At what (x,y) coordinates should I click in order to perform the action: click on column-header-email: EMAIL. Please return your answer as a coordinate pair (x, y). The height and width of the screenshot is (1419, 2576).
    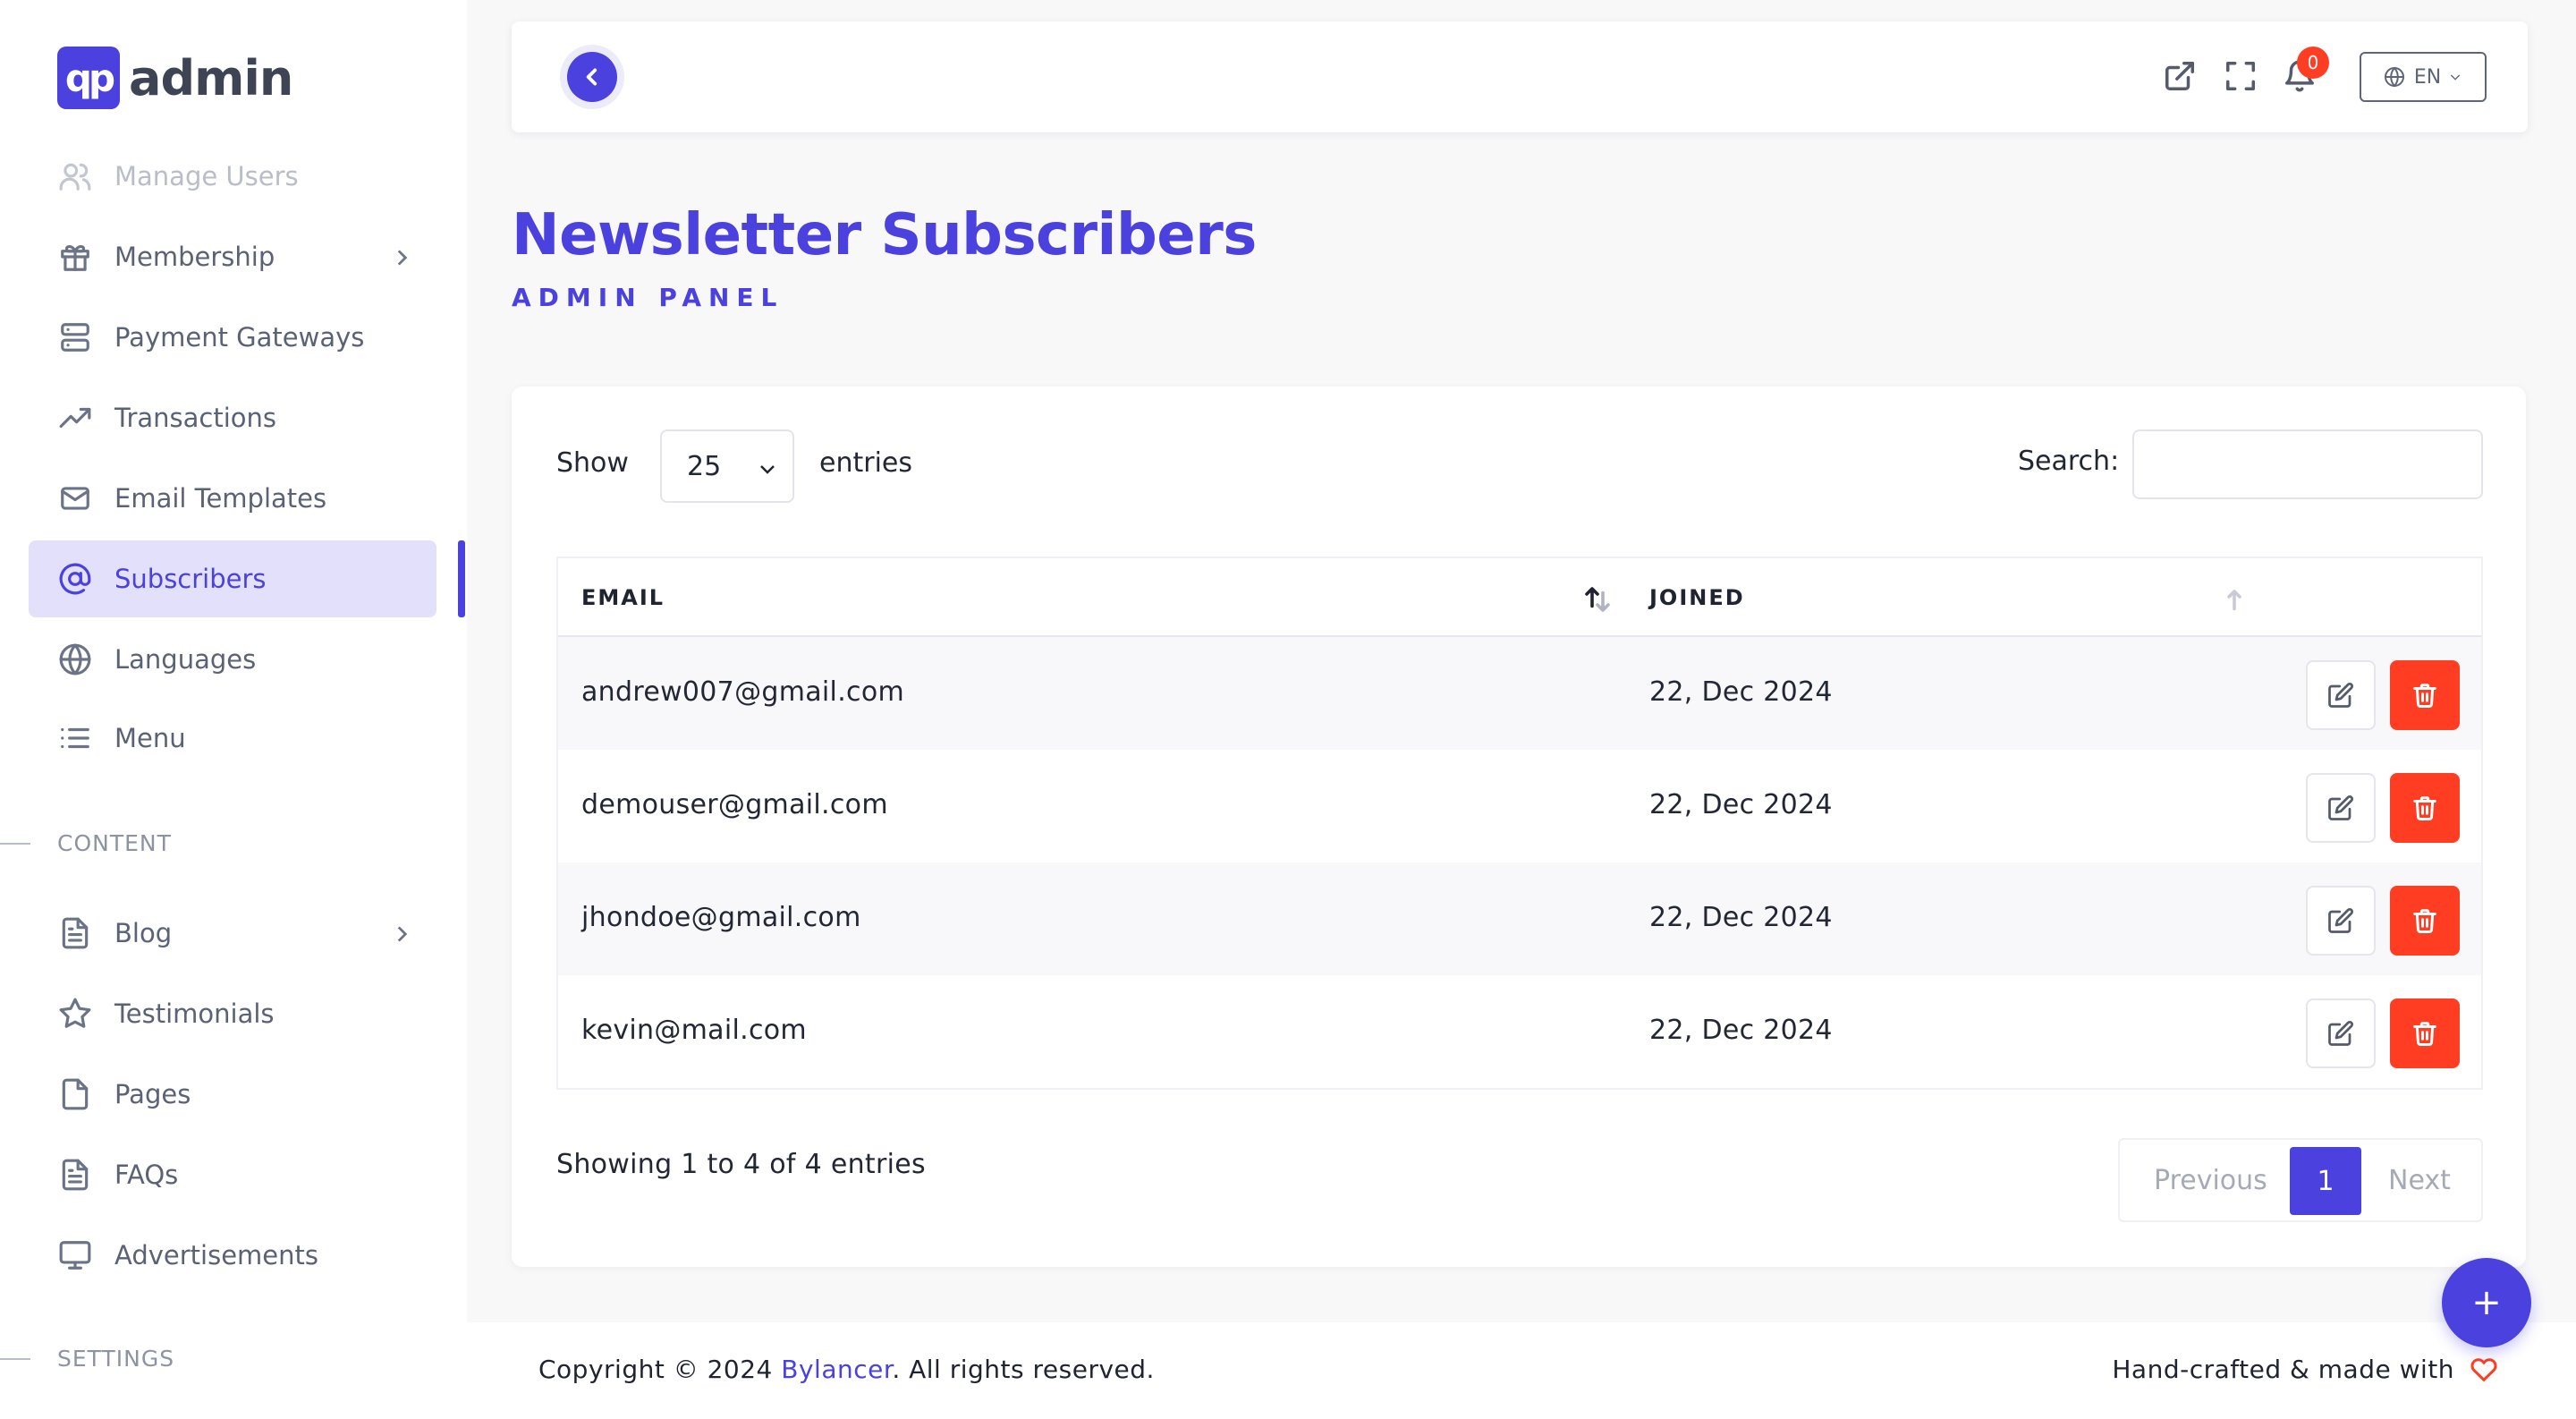
    Looking at the image, I should click on (623, 597).